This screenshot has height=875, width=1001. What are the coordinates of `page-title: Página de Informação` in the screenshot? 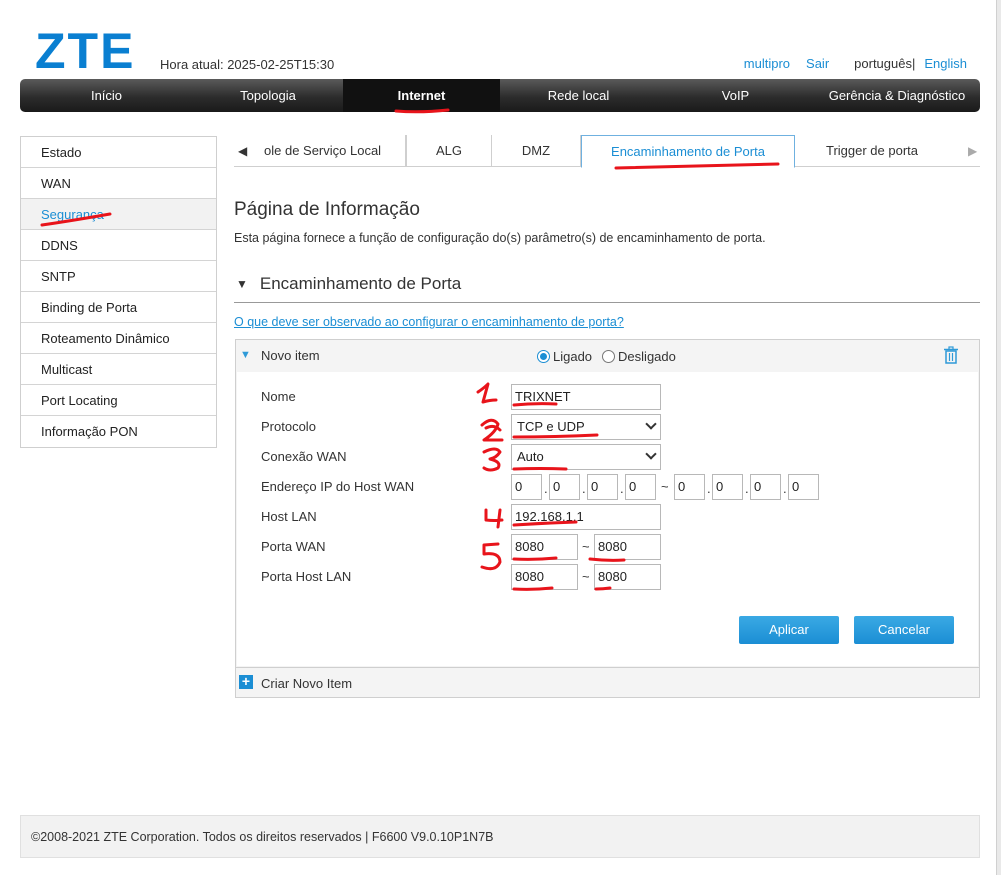 It's located at (327, 209).